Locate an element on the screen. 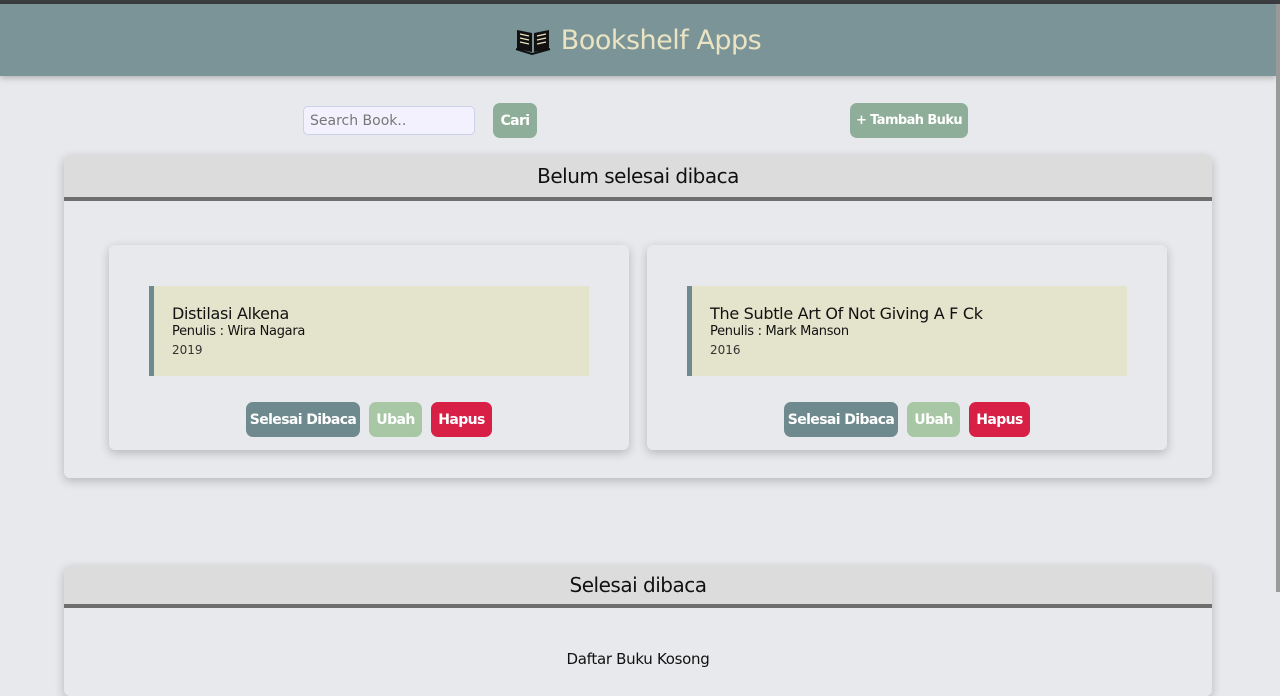 Image resolution: width=1280 pixels, height=696 pixels. app-header: Bookshelf Apps is located at coordinates (638, 40).